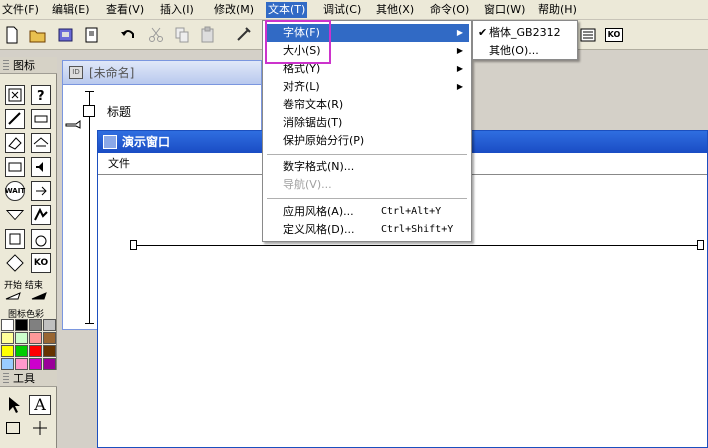 The width and height of the screenshot is (708, 448). I want to click on decision-icon-tile, so click(15, 215).